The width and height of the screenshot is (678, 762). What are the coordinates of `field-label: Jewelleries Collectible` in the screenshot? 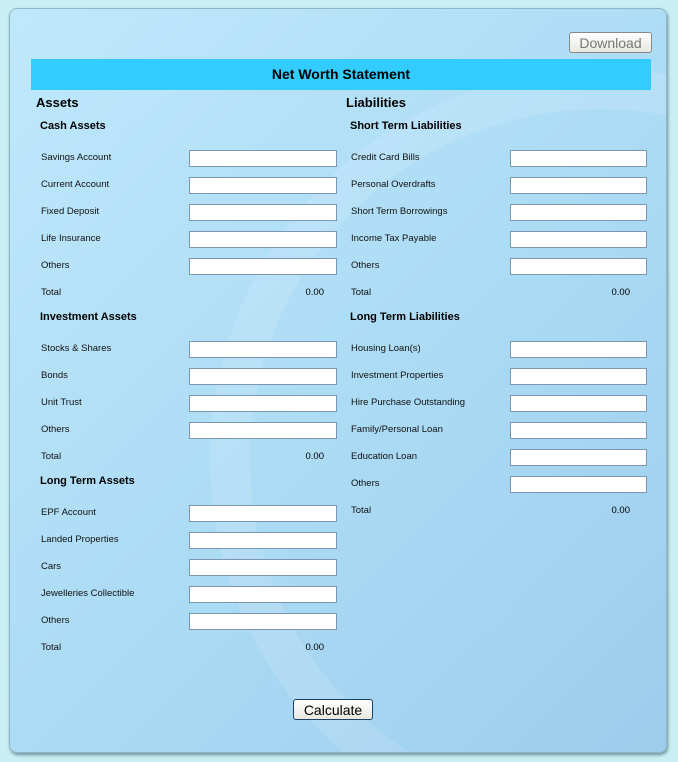 It's located at (88, 593).